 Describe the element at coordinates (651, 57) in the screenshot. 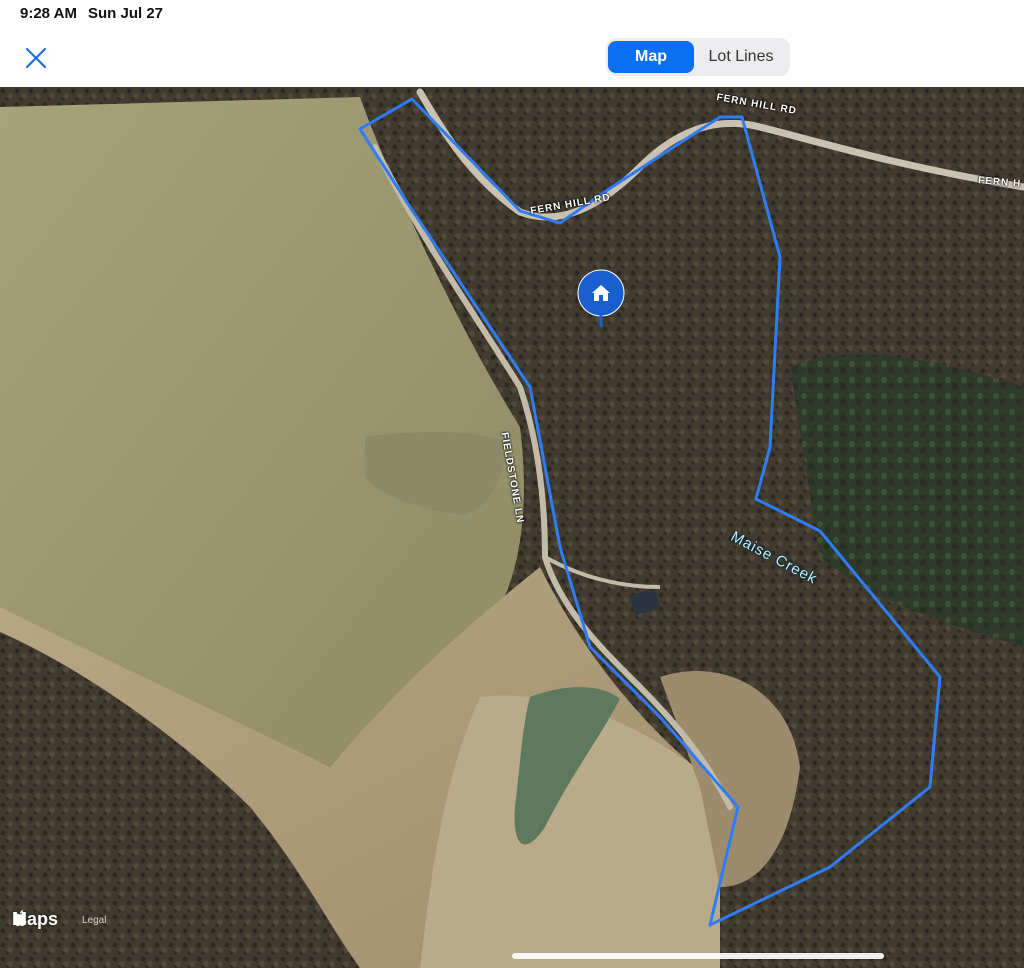

I see `tab-map: Map` at that location.